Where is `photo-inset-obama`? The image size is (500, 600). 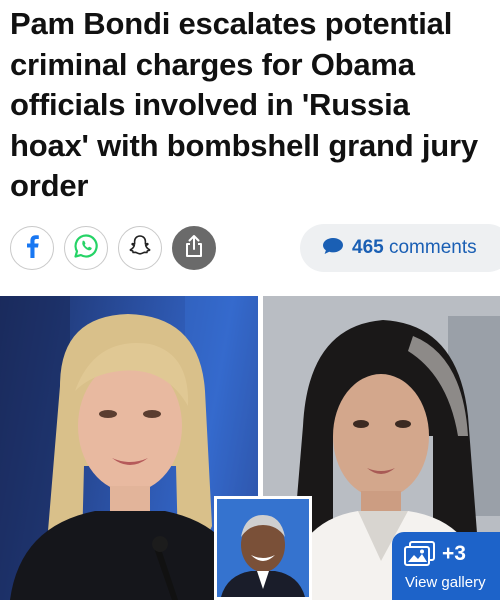 photo-inset-obama is located at coordinates (263, 548).